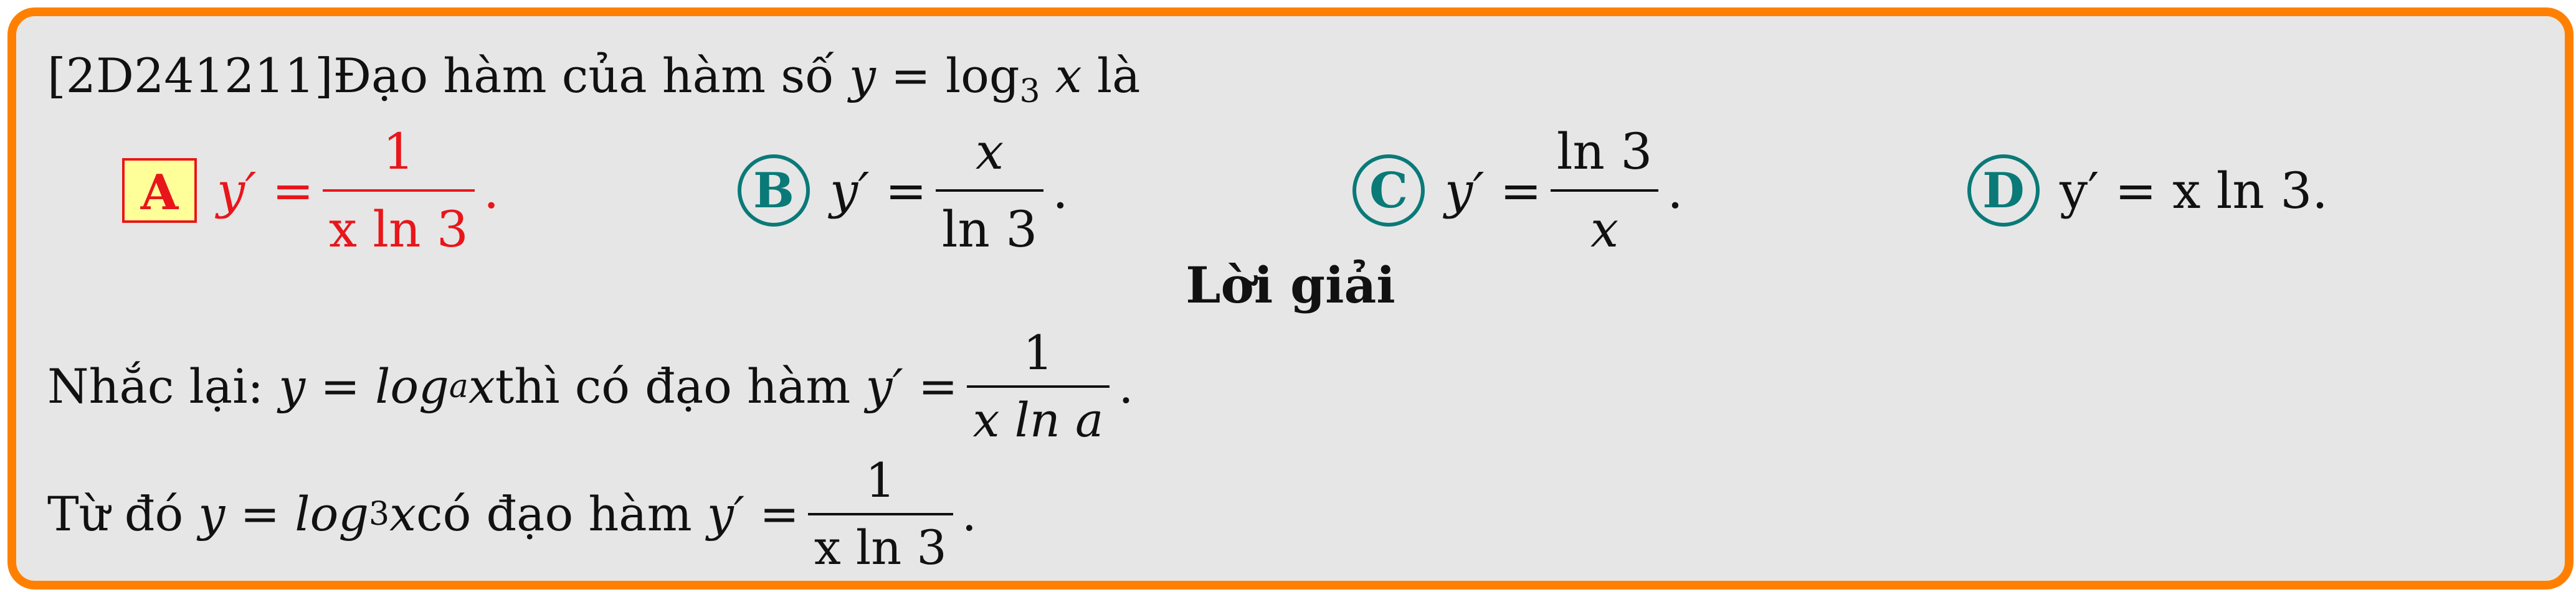  Describe the element at coordinates (1675, 190) in the screenshot. I see `option-c-tail: .` at that location.